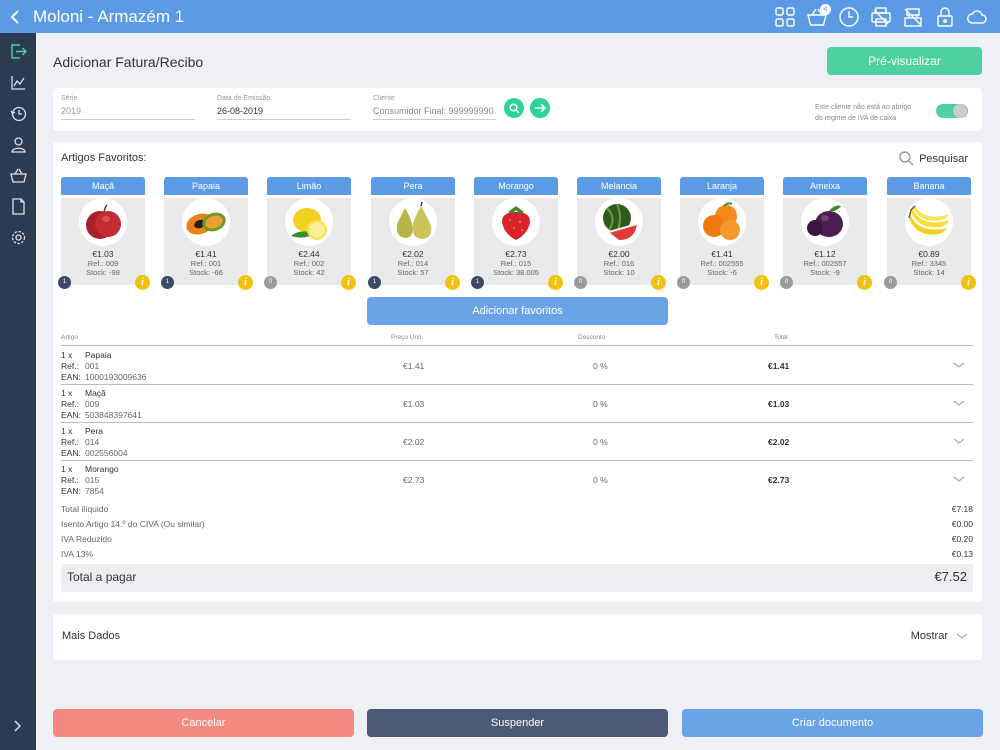  What do you see at coordinates (15, 16) in the screenshot?
I see `back-button` at bounding box center [15, 16].